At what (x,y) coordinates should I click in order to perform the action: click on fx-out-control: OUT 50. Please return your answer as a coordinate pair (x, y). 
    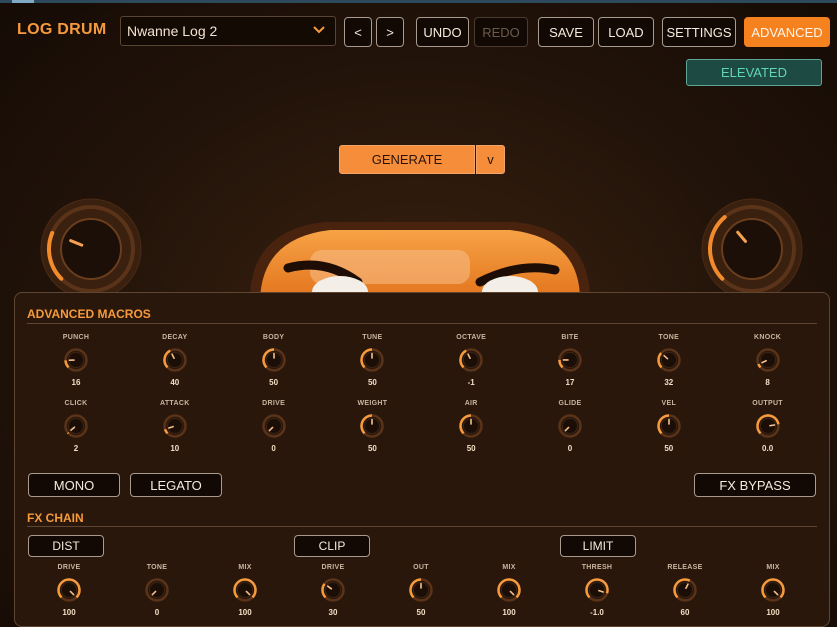
    Looking at the image, I should click on (421, 590).